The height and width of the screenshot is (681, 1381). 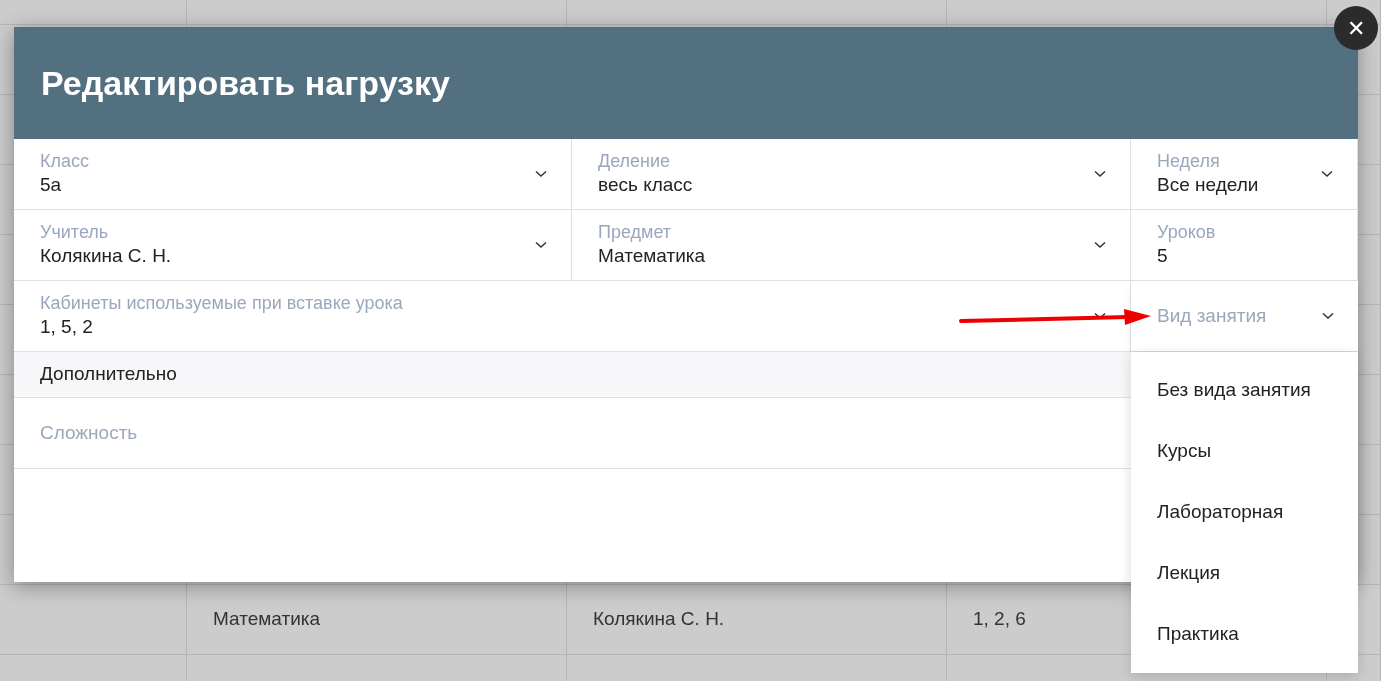 What do you see at coordinates (851, 174) in the screenshot?
I see `select-field: Деление весь класс` at bounding box center [851, 174].